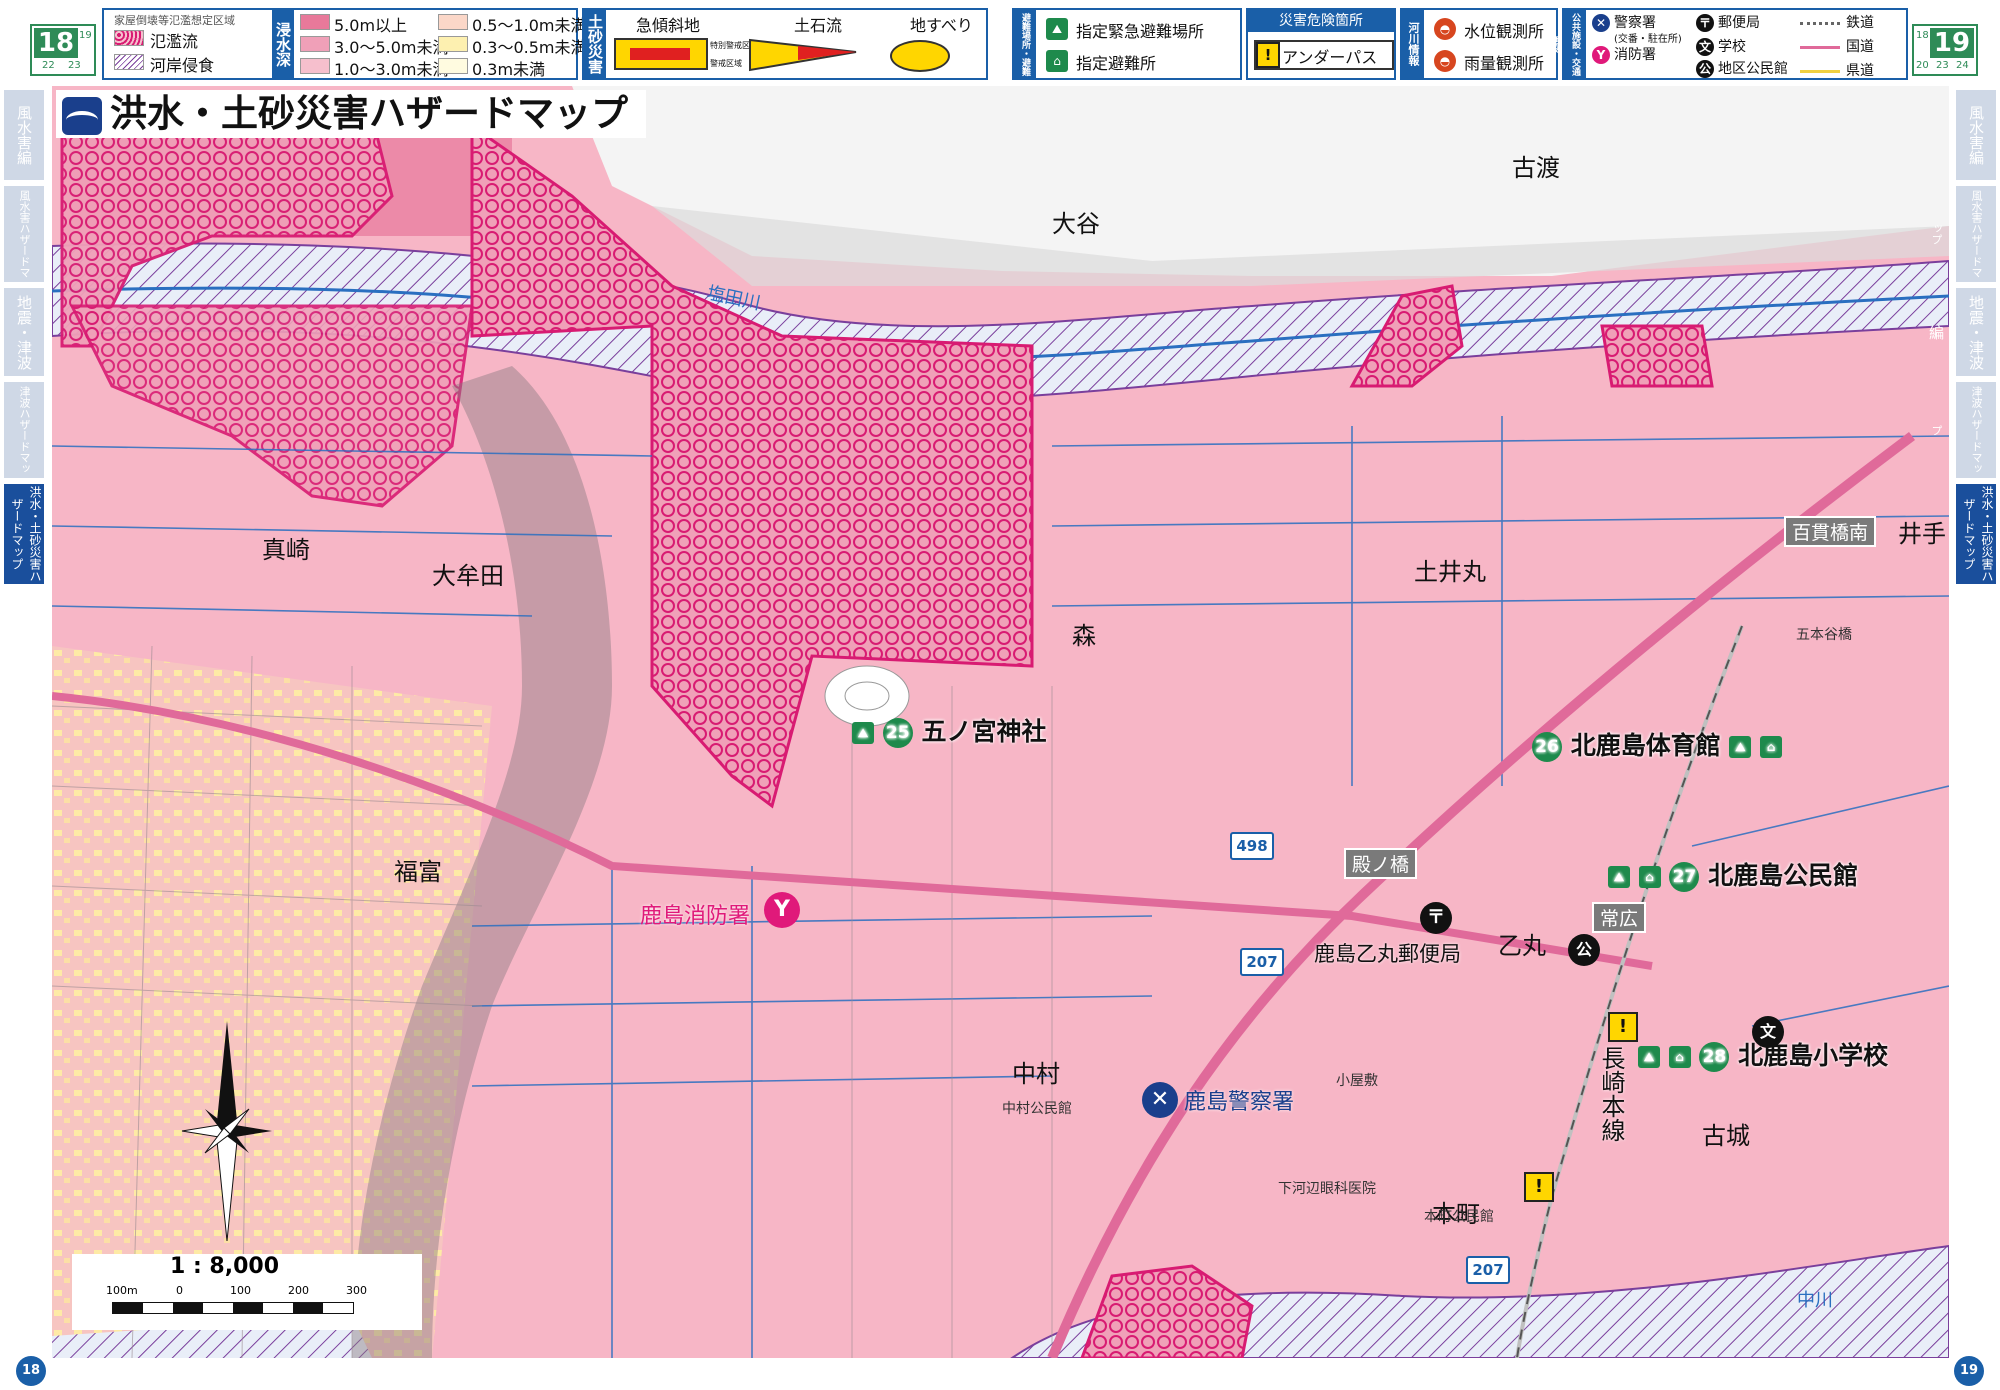 The width and height of the screenshot is (2000, 1390). Describe the element at coordinates (661, 54) in the screenshot. I see `steep-slope-swatch` at that location.